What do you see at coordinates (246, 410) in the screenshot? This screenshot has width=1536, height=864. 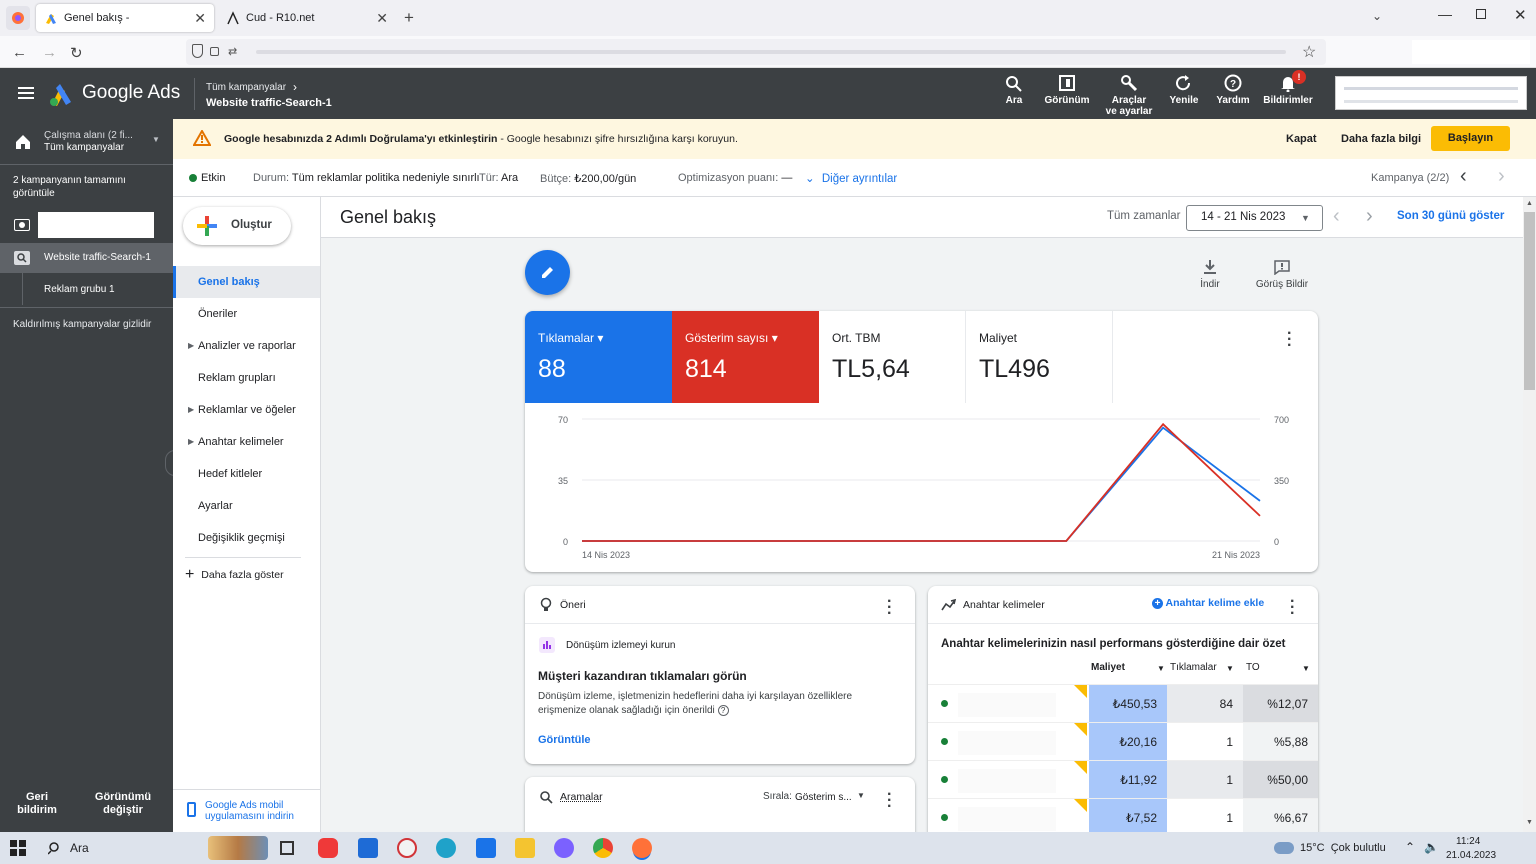 I see `nav-item-4: ▶ Reklamlar ve öğeler` at bounding box center [246, 410].